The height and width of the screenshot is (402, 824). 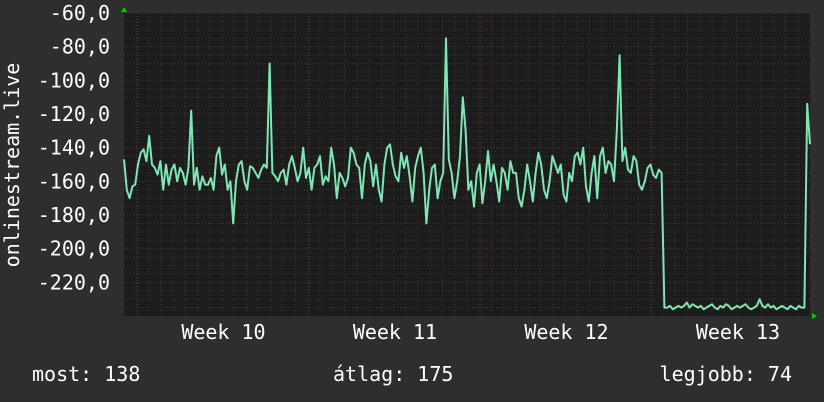 What do you see at coordinates (725, 374) in the screenshot?
I see `best-value-stat: legjobb: 74` at bounding box center [725, 374].